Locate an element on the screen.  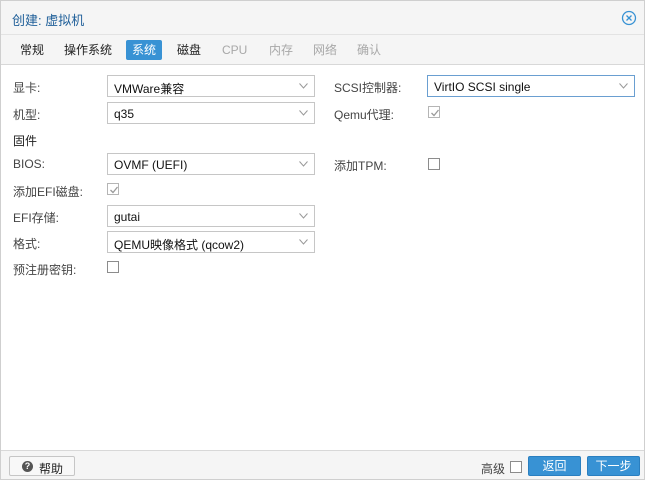
bios-value: OVMF (UEFI) is located at coordinates (151, 165).